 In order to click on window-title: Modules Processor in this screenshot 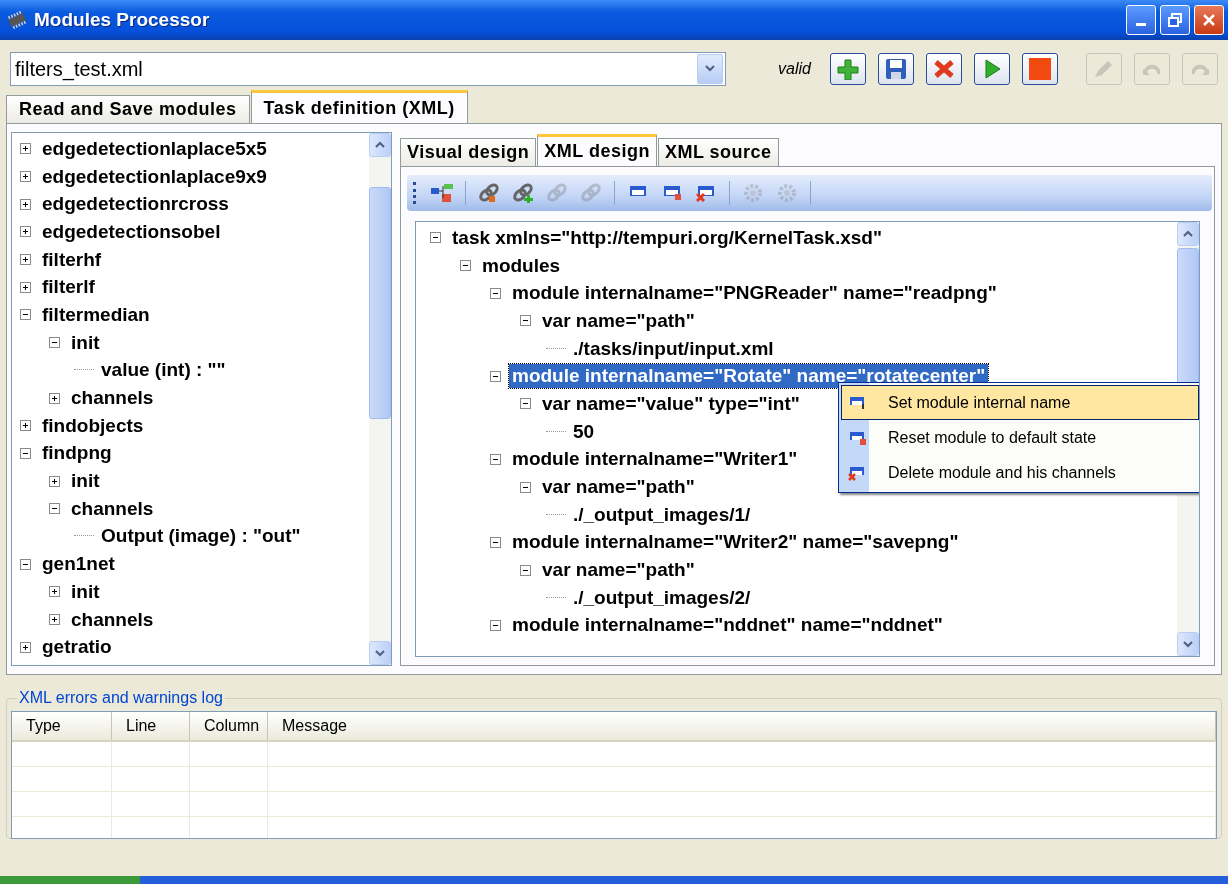, I will do `click(122, 20)`.